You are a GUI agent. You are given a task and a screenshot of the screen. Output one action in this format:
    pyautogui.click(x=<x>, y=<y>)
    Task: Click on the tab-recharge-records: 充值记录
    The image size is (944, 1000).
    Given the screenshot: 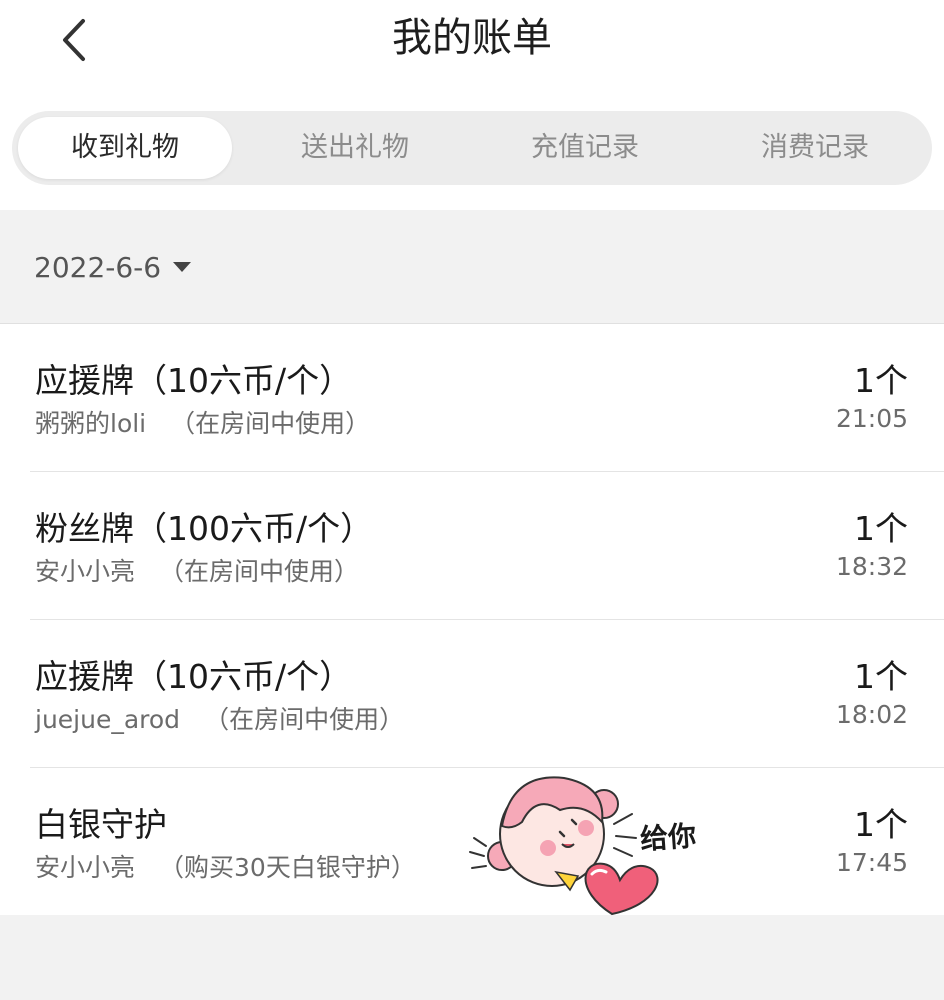 What is the action you would take?
    pyautogui.click(x=585, y=148)
    